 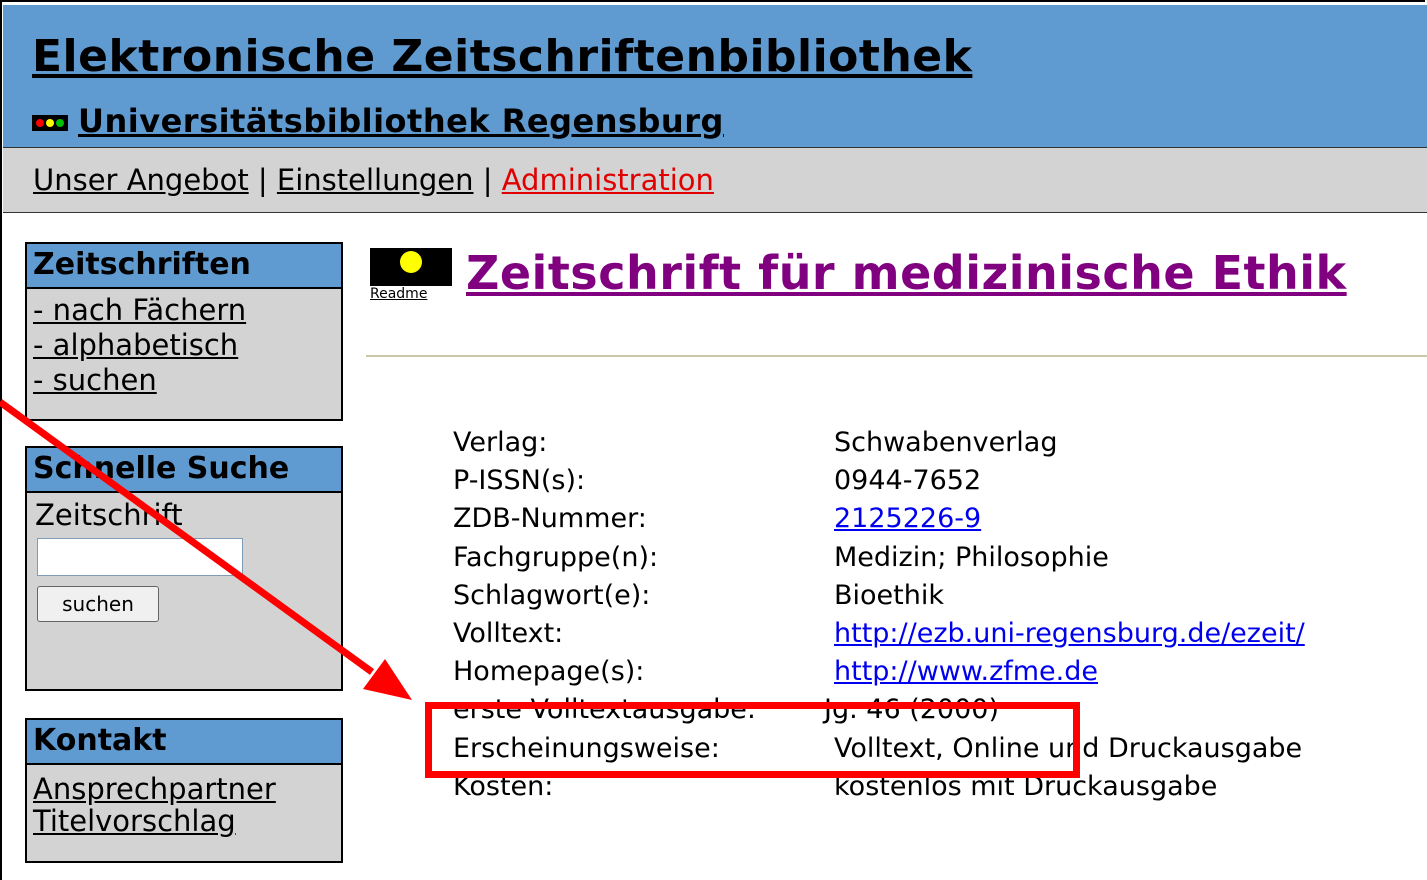 I want to click on traffic-light-yellow, so click(x=50, y=123).